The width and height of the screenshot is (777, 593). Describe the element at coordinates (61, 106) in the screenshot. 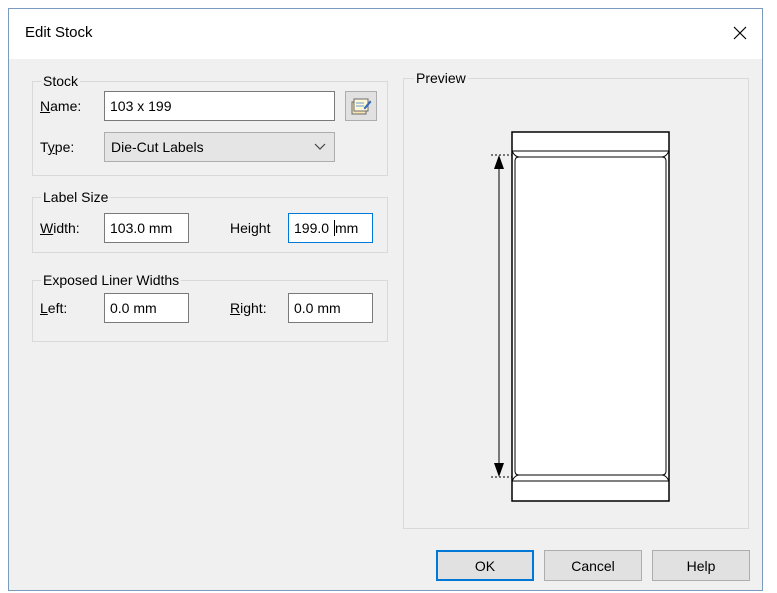

I see `name-label: Name:` at that location.